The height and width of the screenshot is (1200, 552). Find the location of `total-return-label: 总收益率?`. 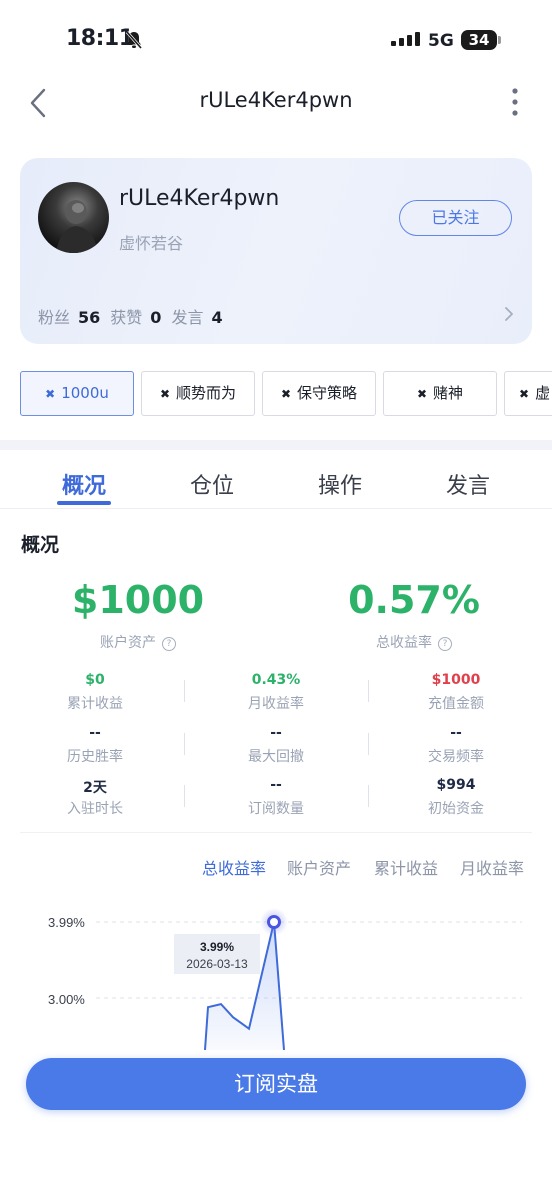

total-return-label: 总收益率? is located at coordinates (414, 642).